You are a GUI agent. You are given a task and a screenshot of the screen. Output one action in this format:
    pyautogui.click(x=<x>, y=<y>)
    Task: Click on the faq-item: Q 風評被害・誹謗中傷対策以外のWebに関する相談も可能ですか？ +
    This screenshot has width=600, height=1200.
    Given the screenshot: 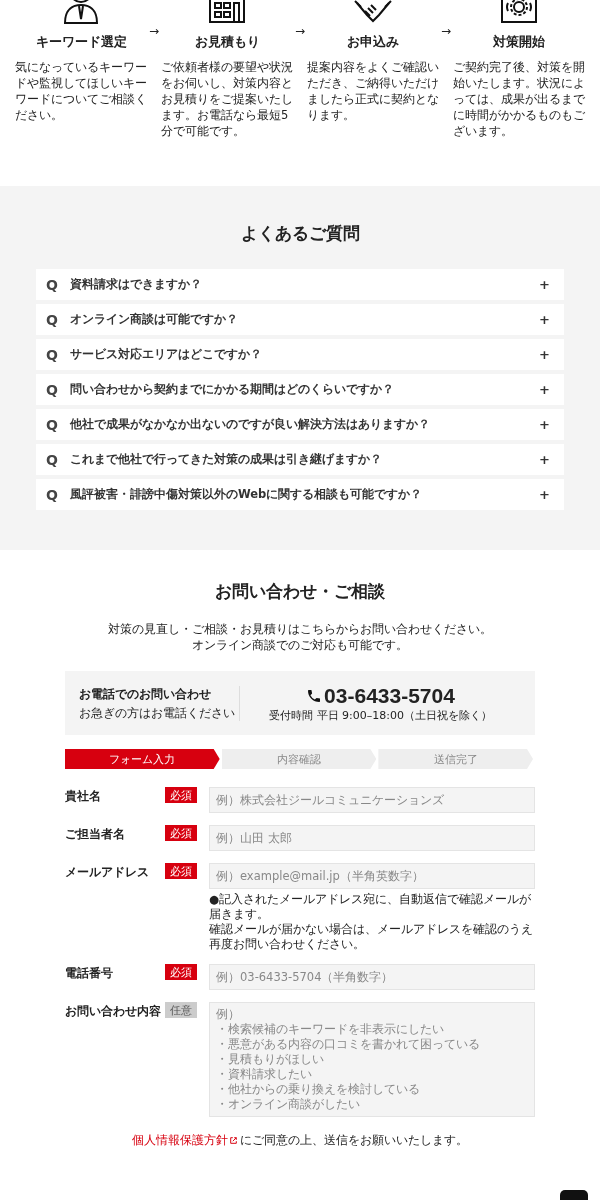 What is the action you would take?
    pyautogui.click(x=300, y=494)
    